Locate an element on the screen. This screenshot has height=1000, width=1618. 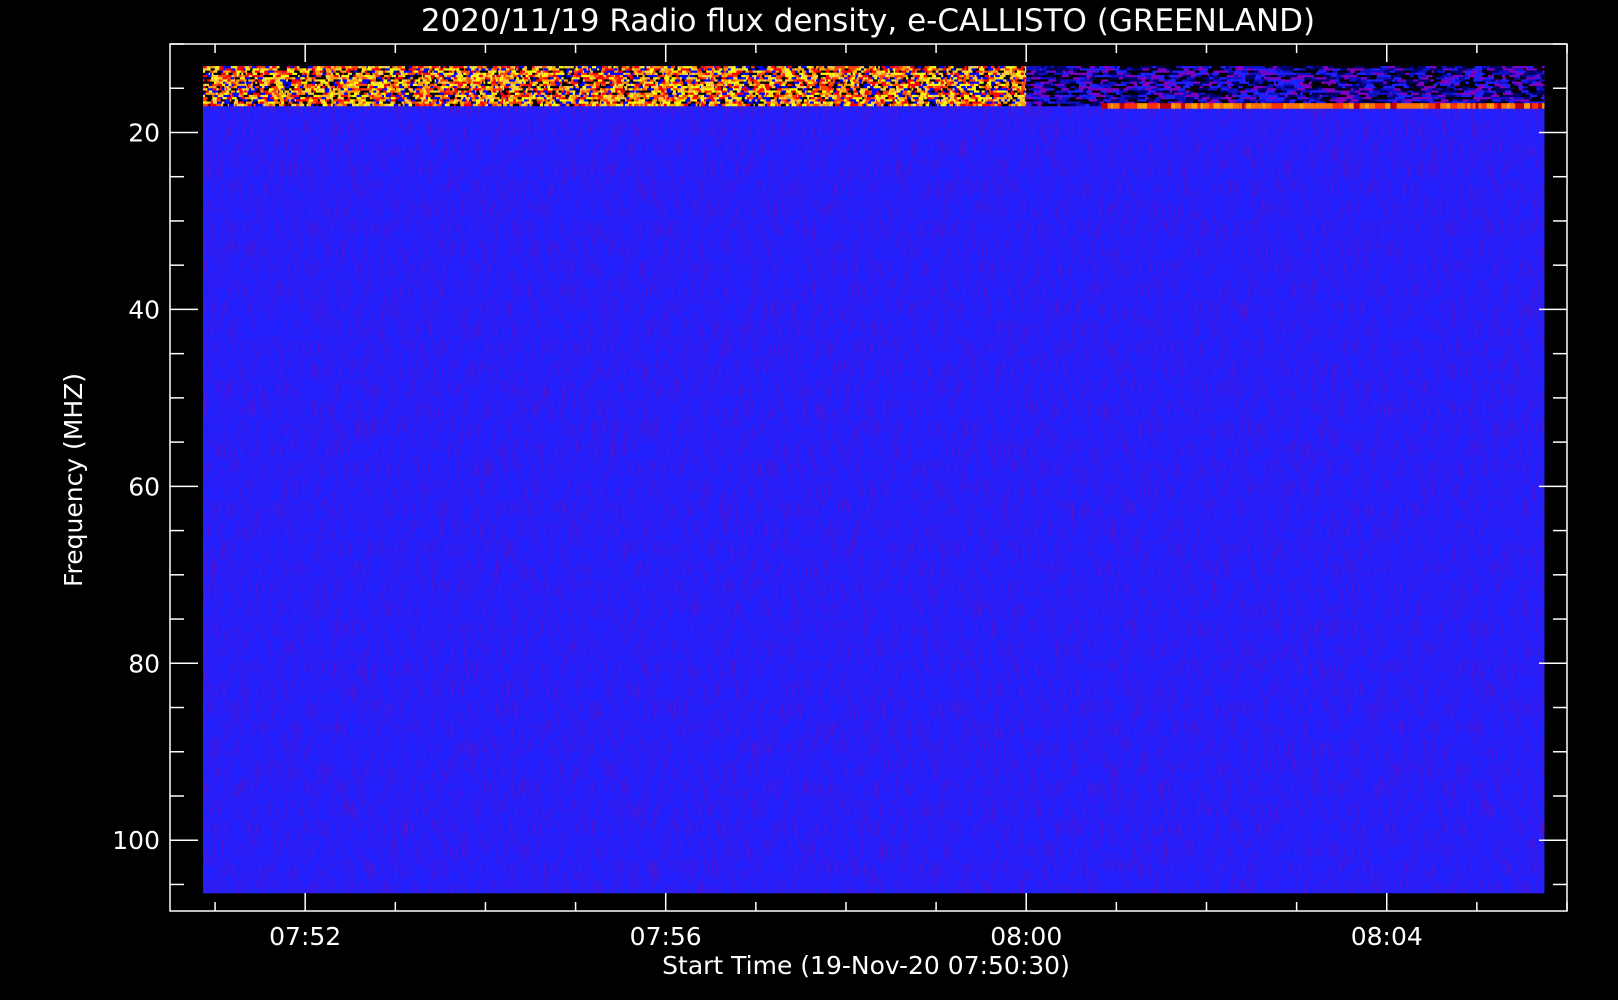
x-tick-label: 08:04 is located at coordinates (1387, 936).